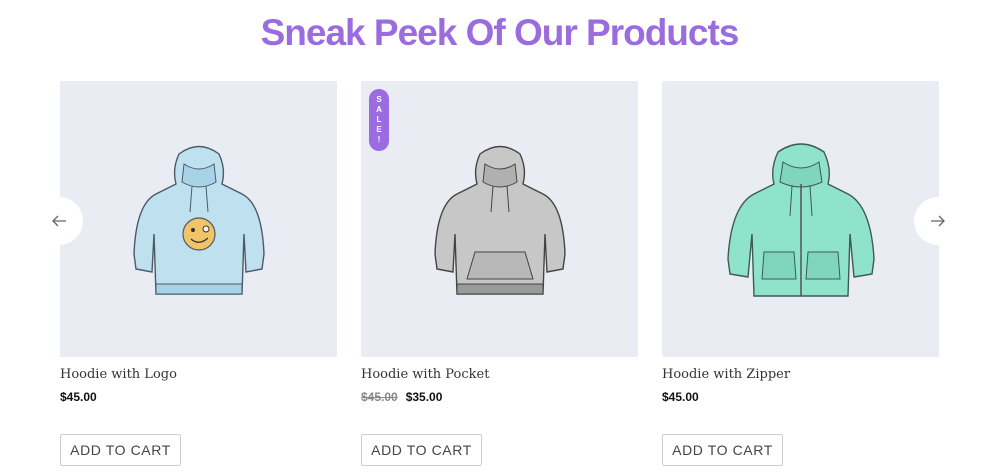  Describe the element at coordinates (726, 374) in the screenshot. I see `product-name: Hoodie with Zipper` at that location.